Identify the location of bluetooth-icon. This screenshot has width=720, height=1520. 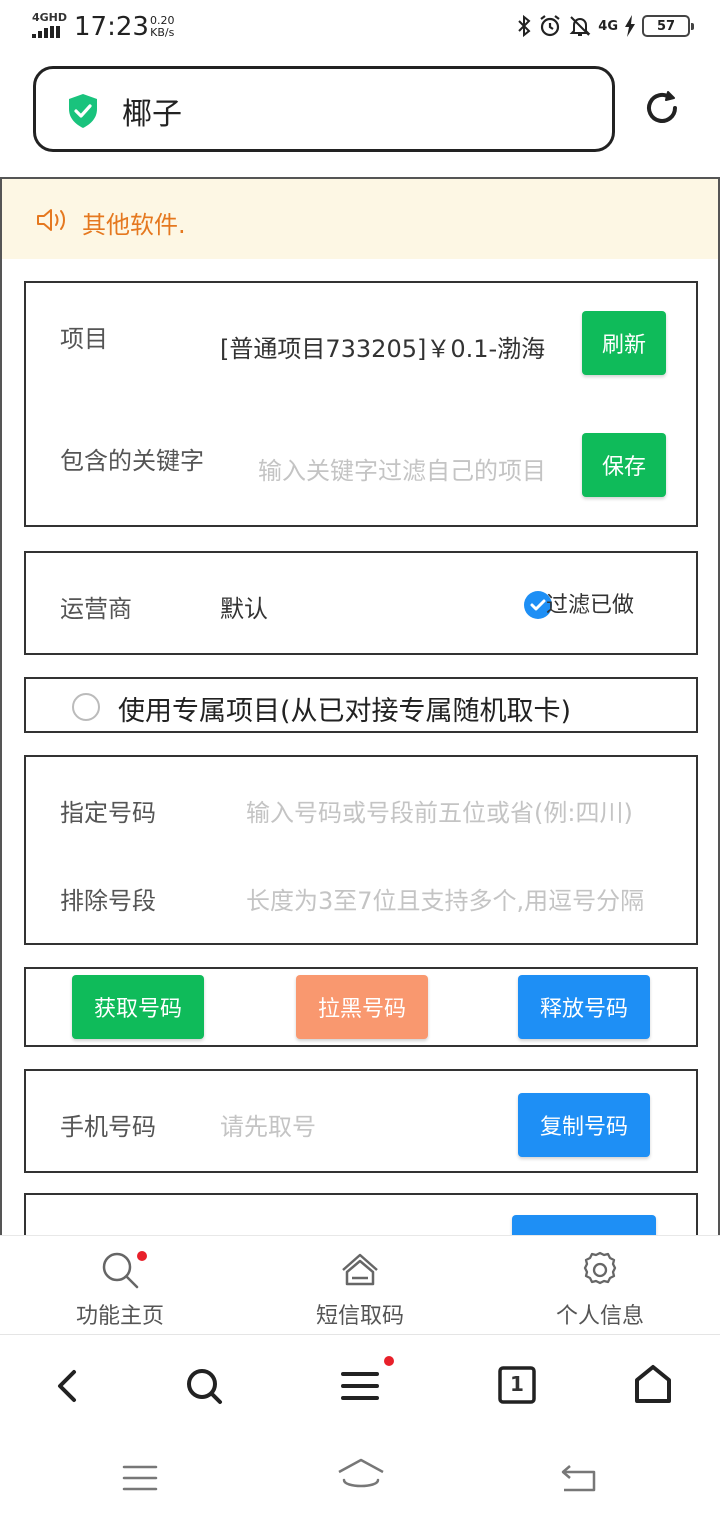
(524, 26).